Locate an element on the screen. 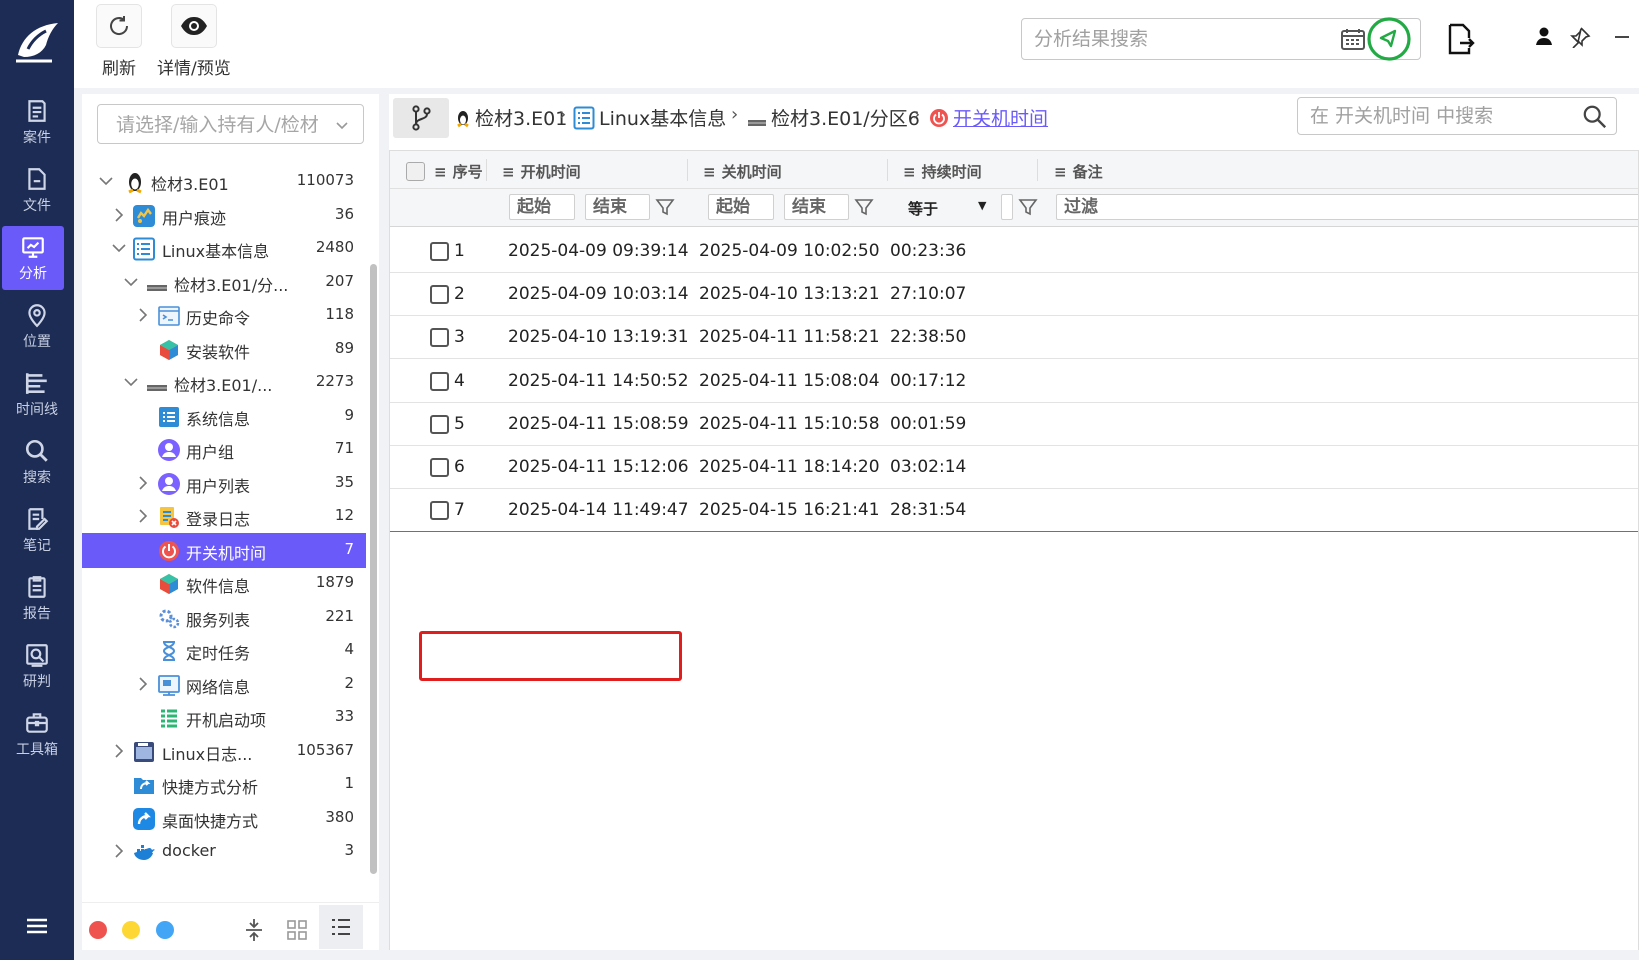  tree-item: 开关机时间 7 is located at coordinates (224, 550).